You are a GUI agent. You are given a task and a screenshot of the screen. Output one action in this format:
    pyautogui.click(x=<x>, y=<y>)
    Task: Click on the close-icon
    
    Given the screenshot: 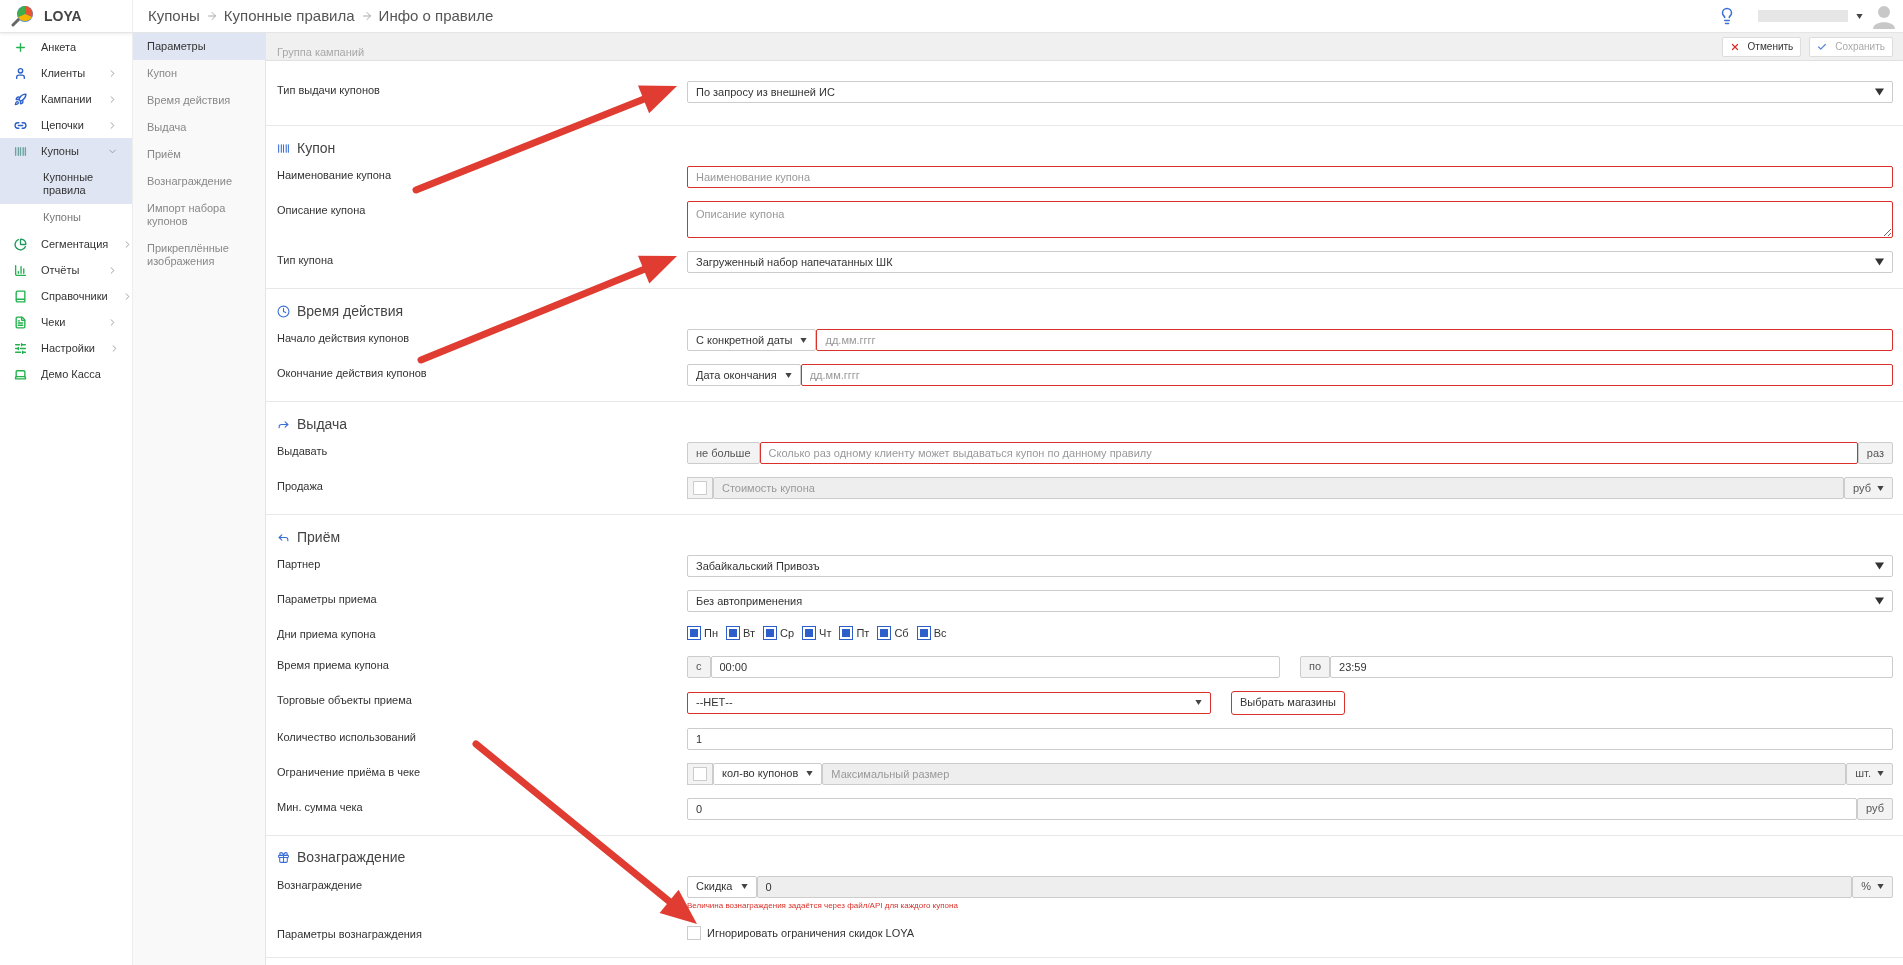 What is the action you would take?
    pyautogui.click(x=1734, y=46)
    